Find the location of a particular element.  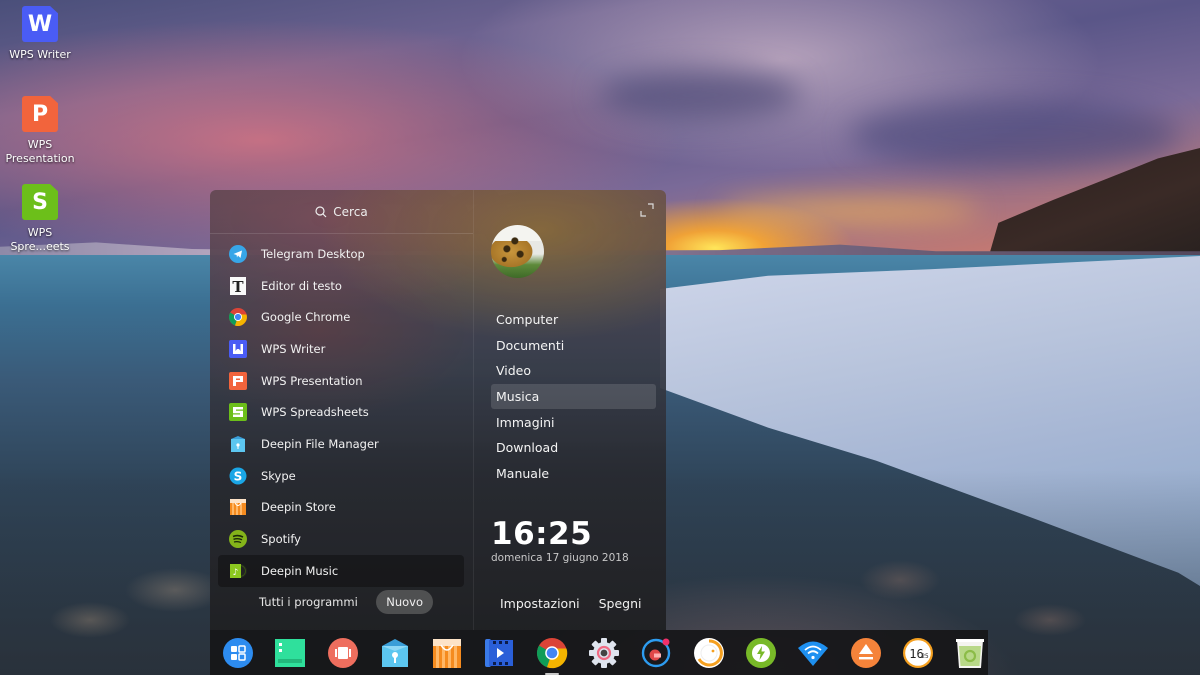

power-row: Impostazioni Spegni is located at coordinates (571, 603).